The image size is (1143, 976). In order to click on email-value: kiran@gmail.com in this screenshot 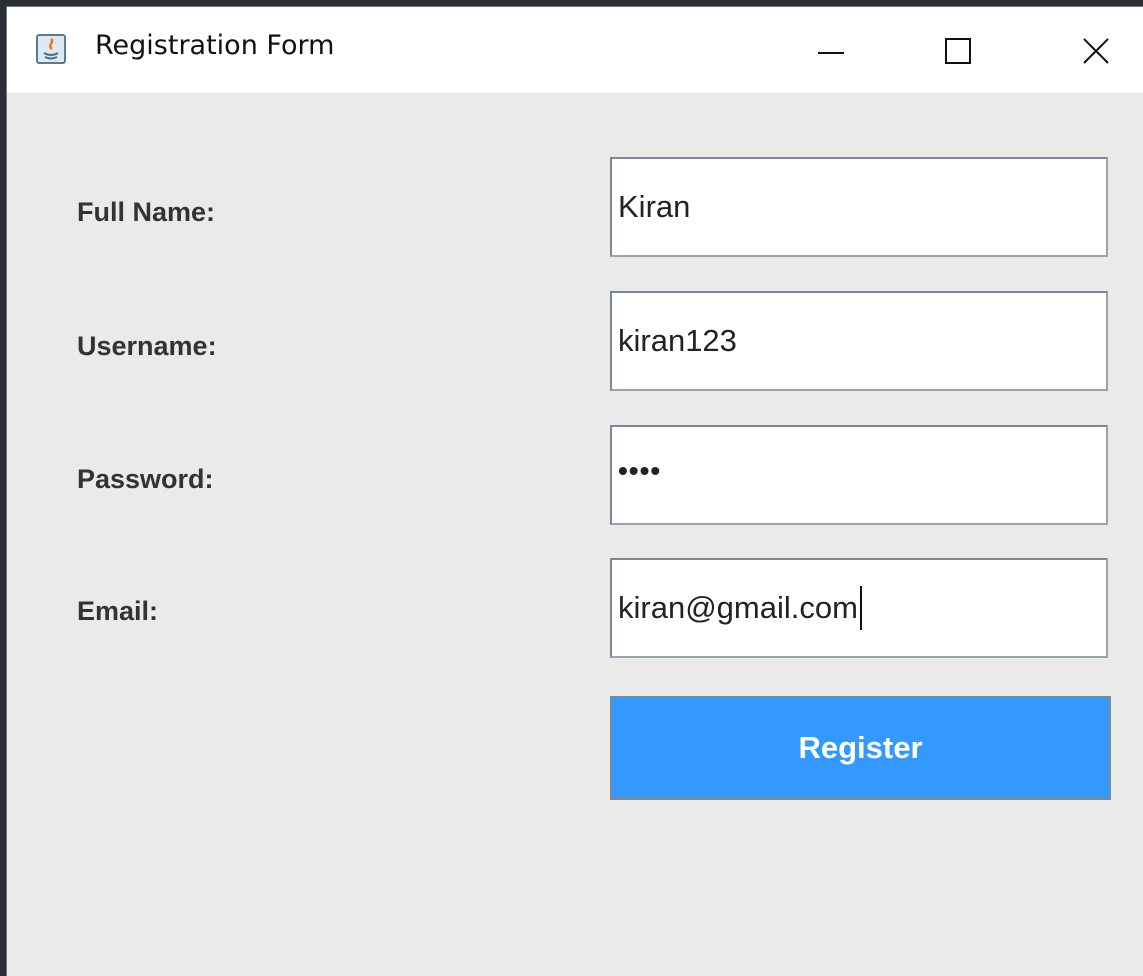, I will do `click(738, 607)`.